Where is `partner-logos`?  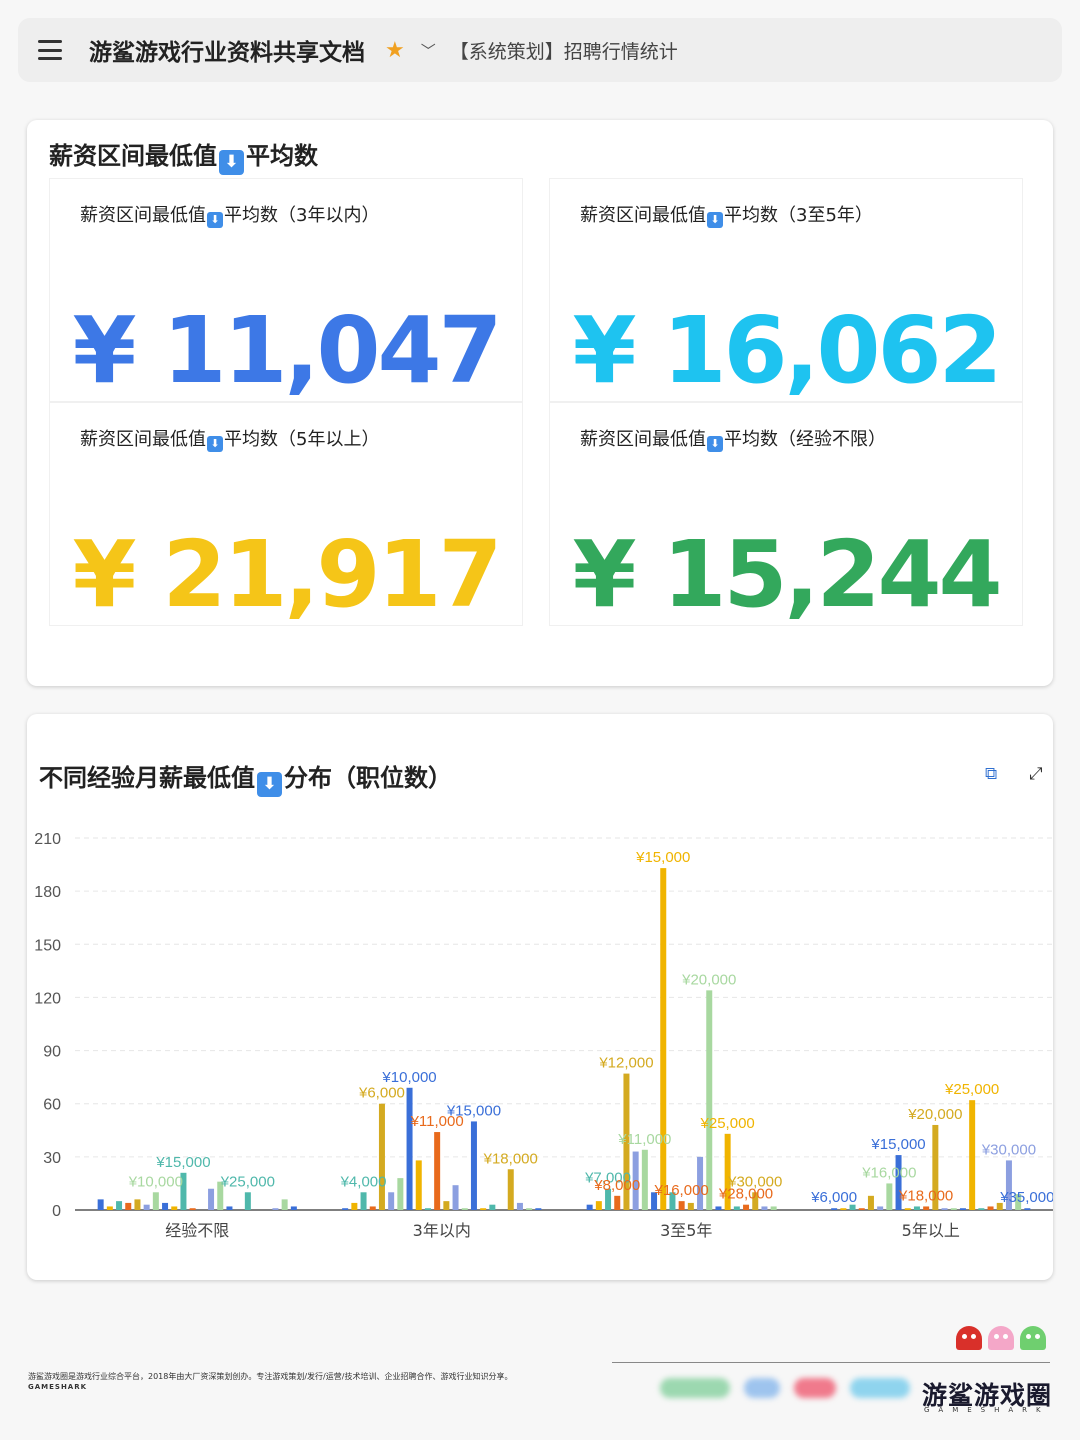
partner-logos is located at coordinates (785, 1388).